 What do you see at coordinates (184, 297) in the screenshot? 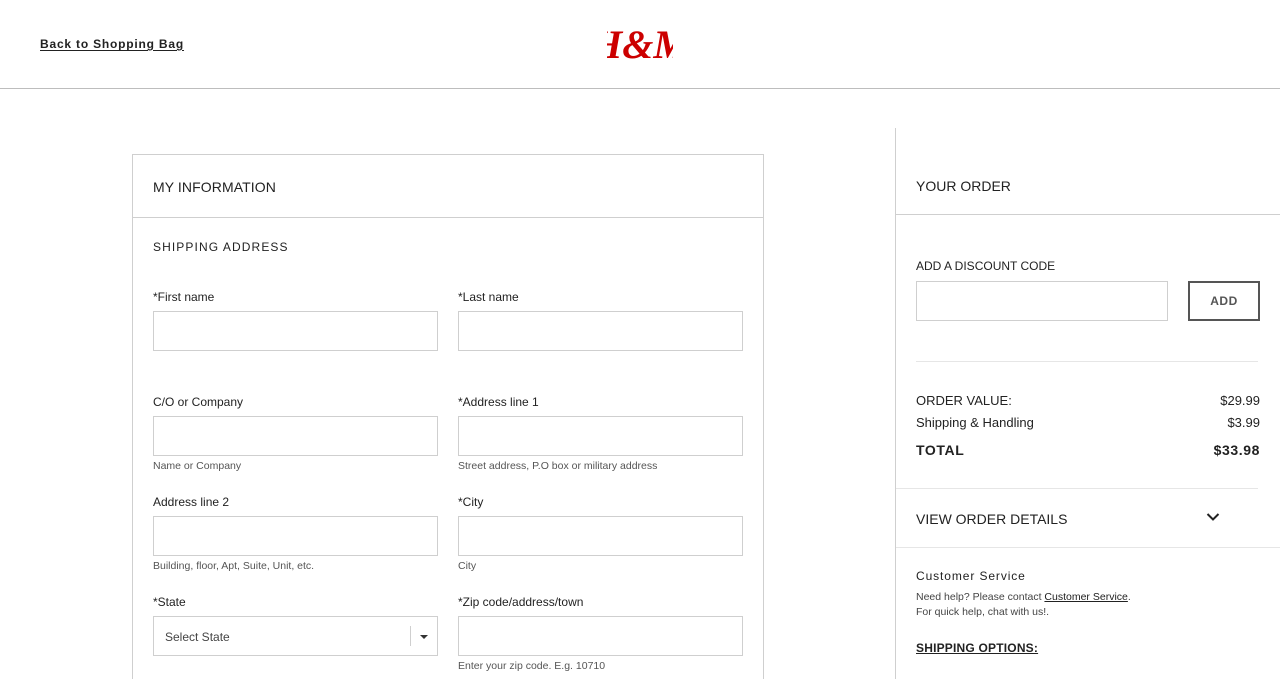
I see `first-name-label: *First name` at bounding box center [184, 297].